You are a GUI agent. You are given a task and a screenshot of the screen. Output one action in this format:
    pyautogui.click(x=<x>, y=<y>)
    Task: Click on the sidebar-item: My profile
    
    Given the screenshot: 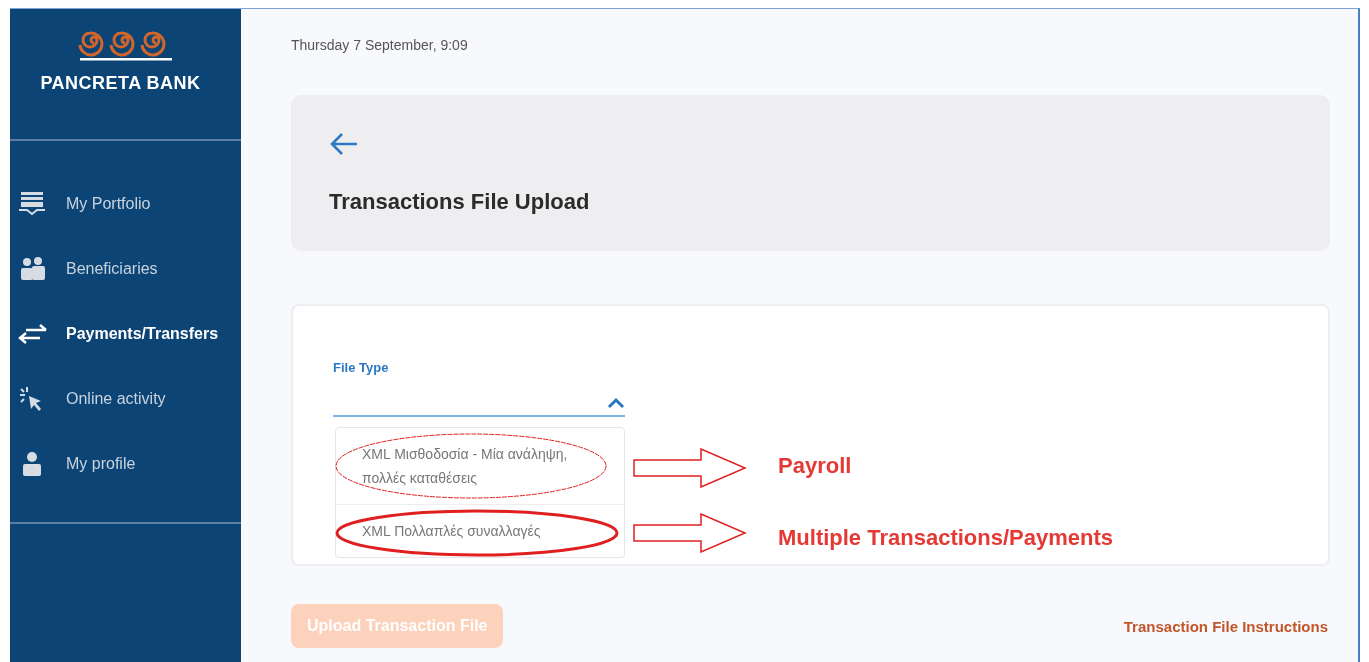 What is the action you would take?
    pyautogui.click(x=125, y=463)
    